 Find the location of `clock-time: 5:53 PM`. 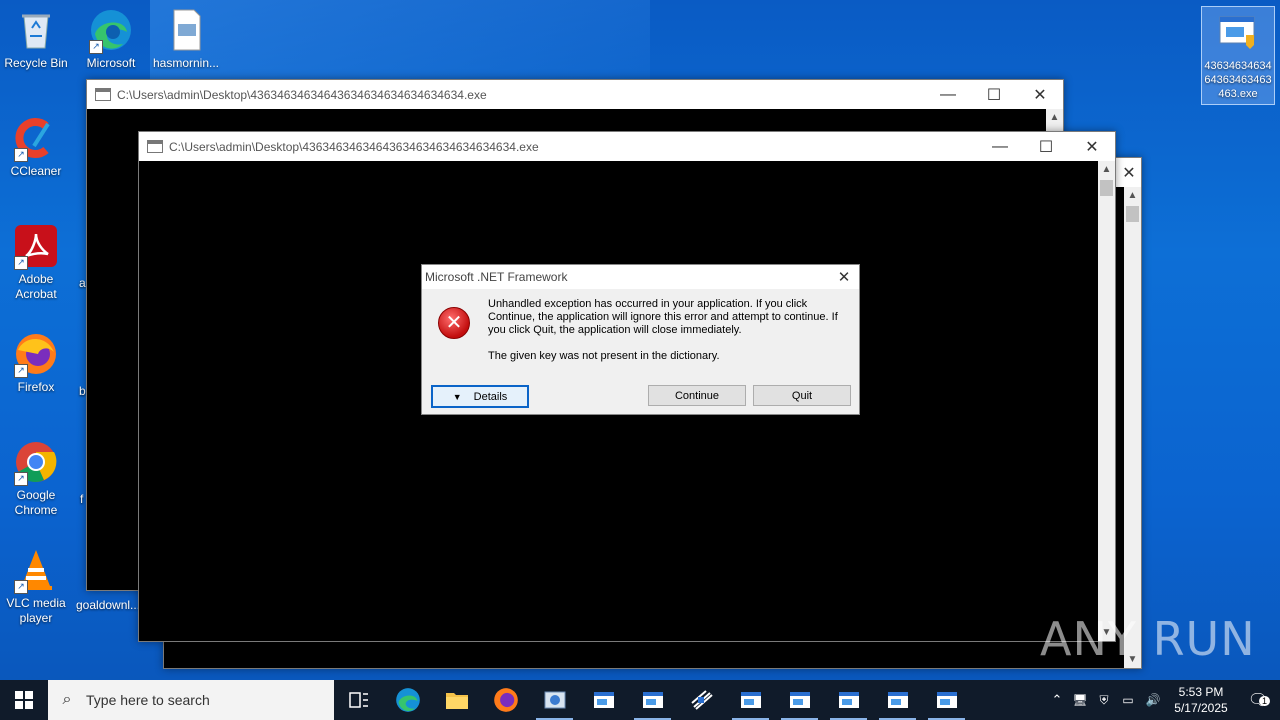

clock-time: 5:53 PM is located at coordinates (1201, 692).